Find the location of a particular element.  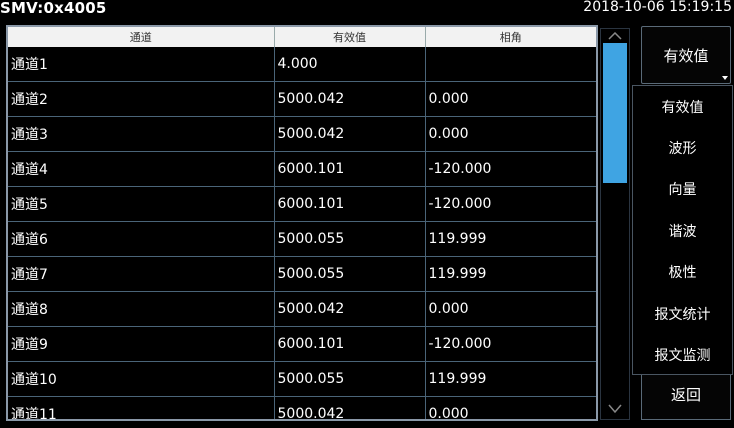

scroll-up-button is located at coordinates (615, 36).